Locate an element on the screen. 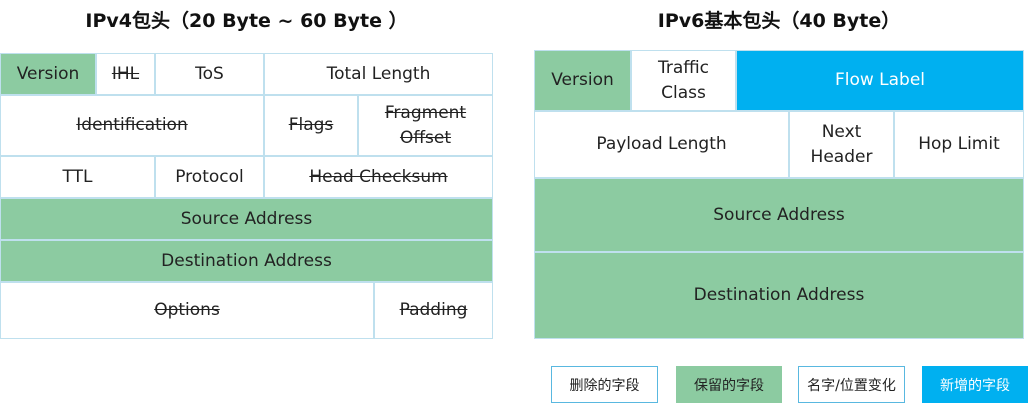  ipv4-field-protocol: Protocol is located at coordinates (209, 177).